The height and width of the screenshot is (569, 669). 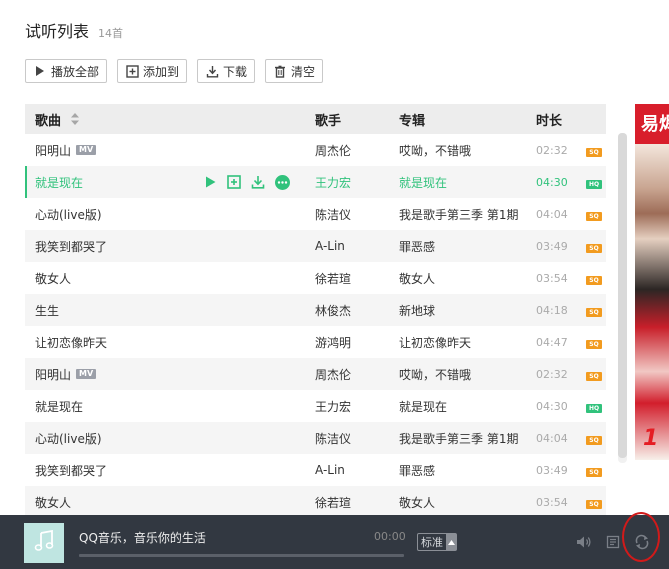 What do you see at coordinates (552, 374) in the screenshot?
I see `duration-cell: 02:32` at bounding box center [552, 374].